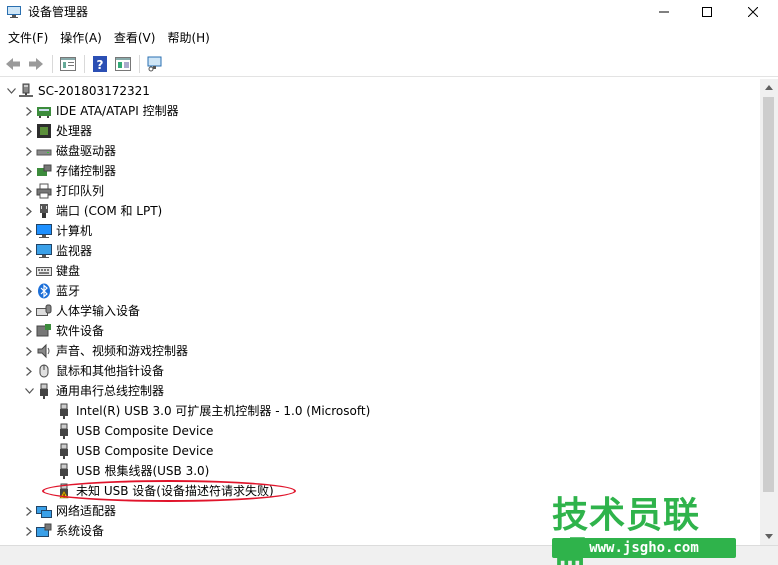  What do you see at coordinates (44, 231) in the screenshot?
I see `computer-icon` at bounding box center [44, 231].